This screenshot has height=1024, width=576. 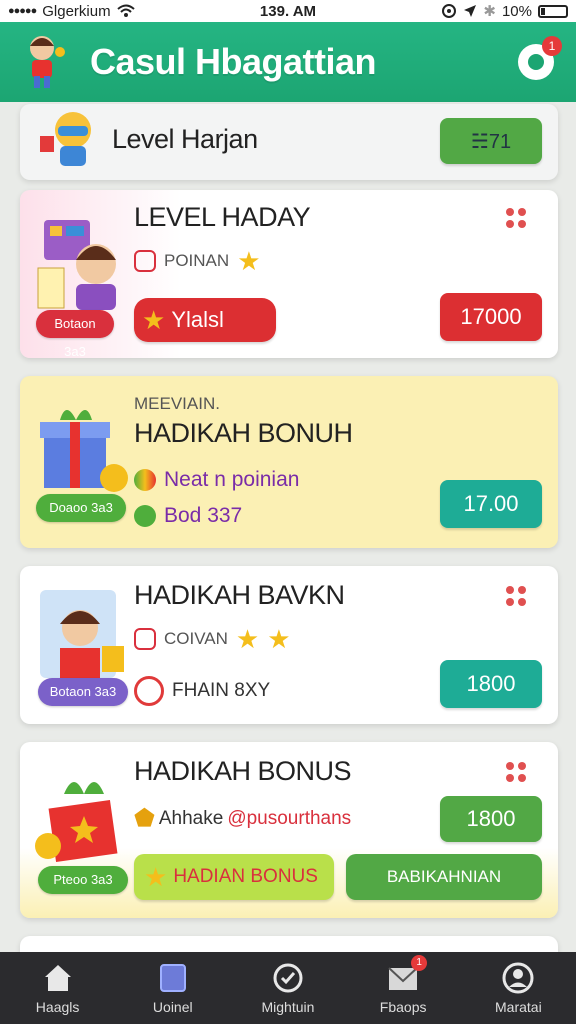 I want to click on status-row: FHAIN 8XY, so click(x=202, y=691).